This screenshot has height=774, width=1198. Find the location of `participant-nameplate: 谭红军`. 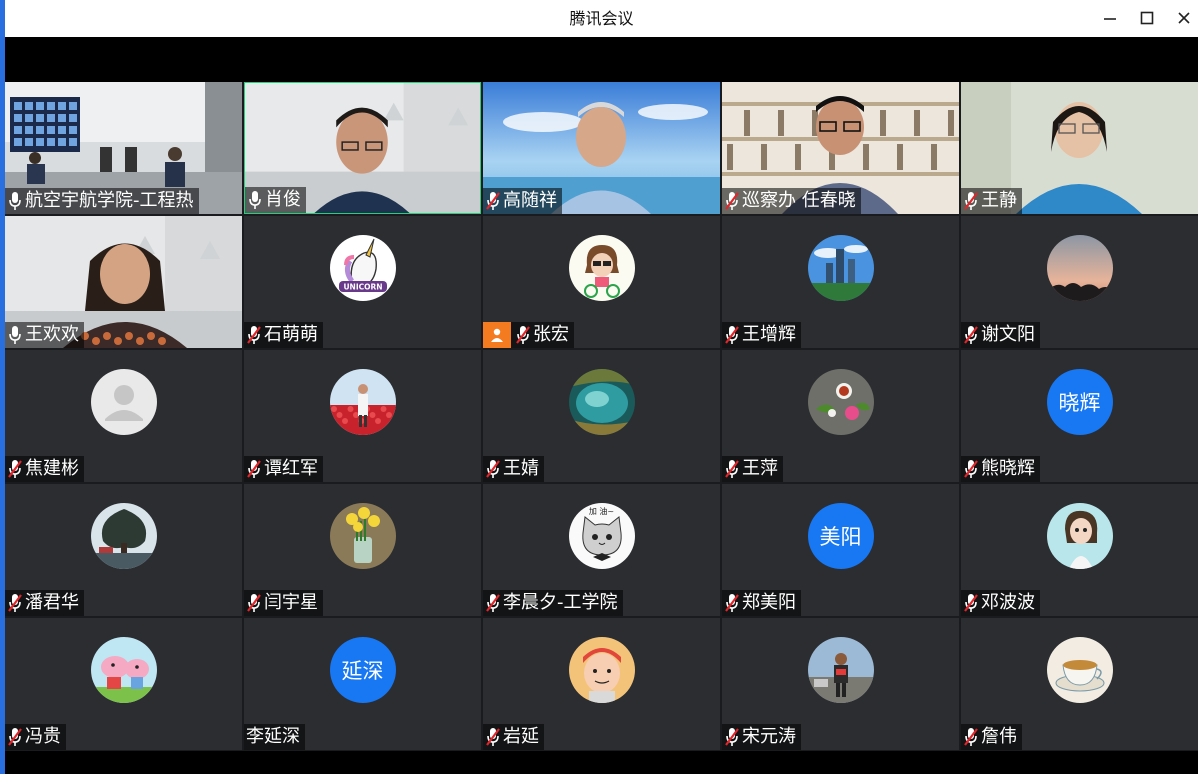

participant-nameplate: 谭红军 is located at coordinates (283, 469).